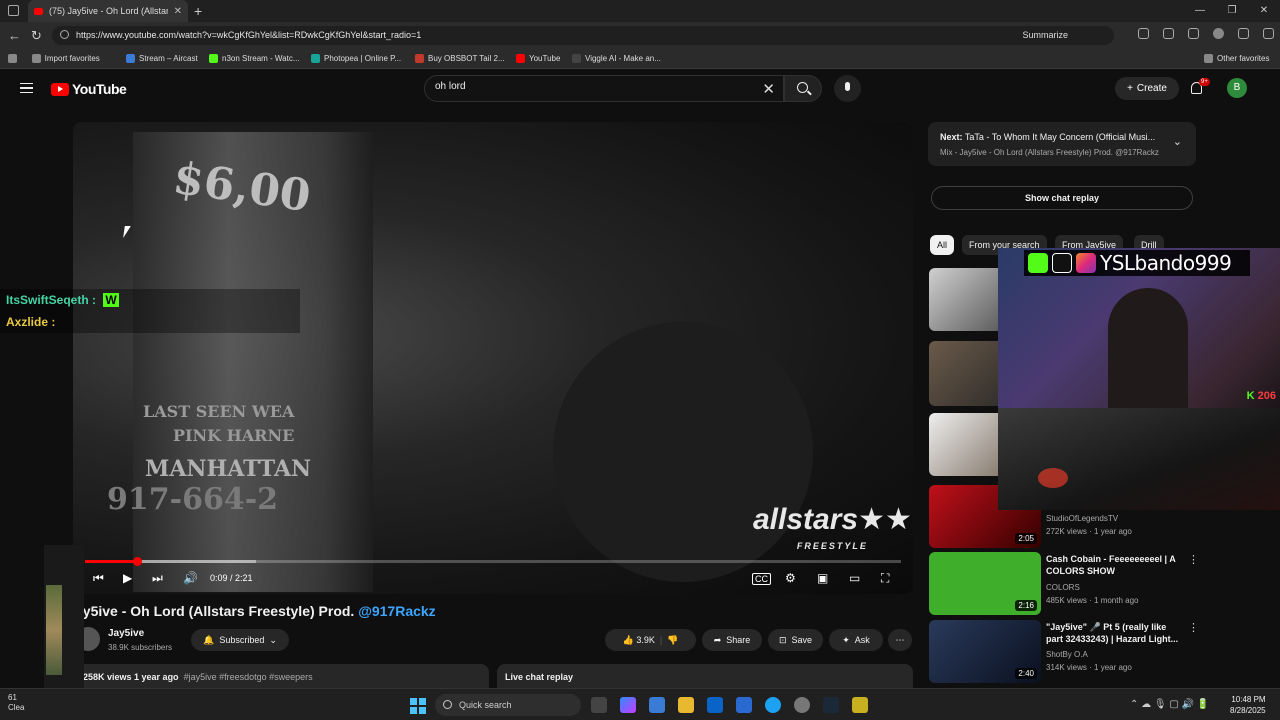 This screenshot has width=1280, height=720. Describe the element at coordinates (744, 705) in the screenshot. I see `photos-icon` at that location.